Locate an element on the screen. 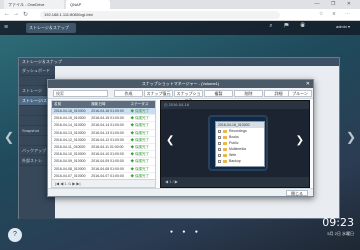  back-icon: ← is located at coordinates (7, 14).